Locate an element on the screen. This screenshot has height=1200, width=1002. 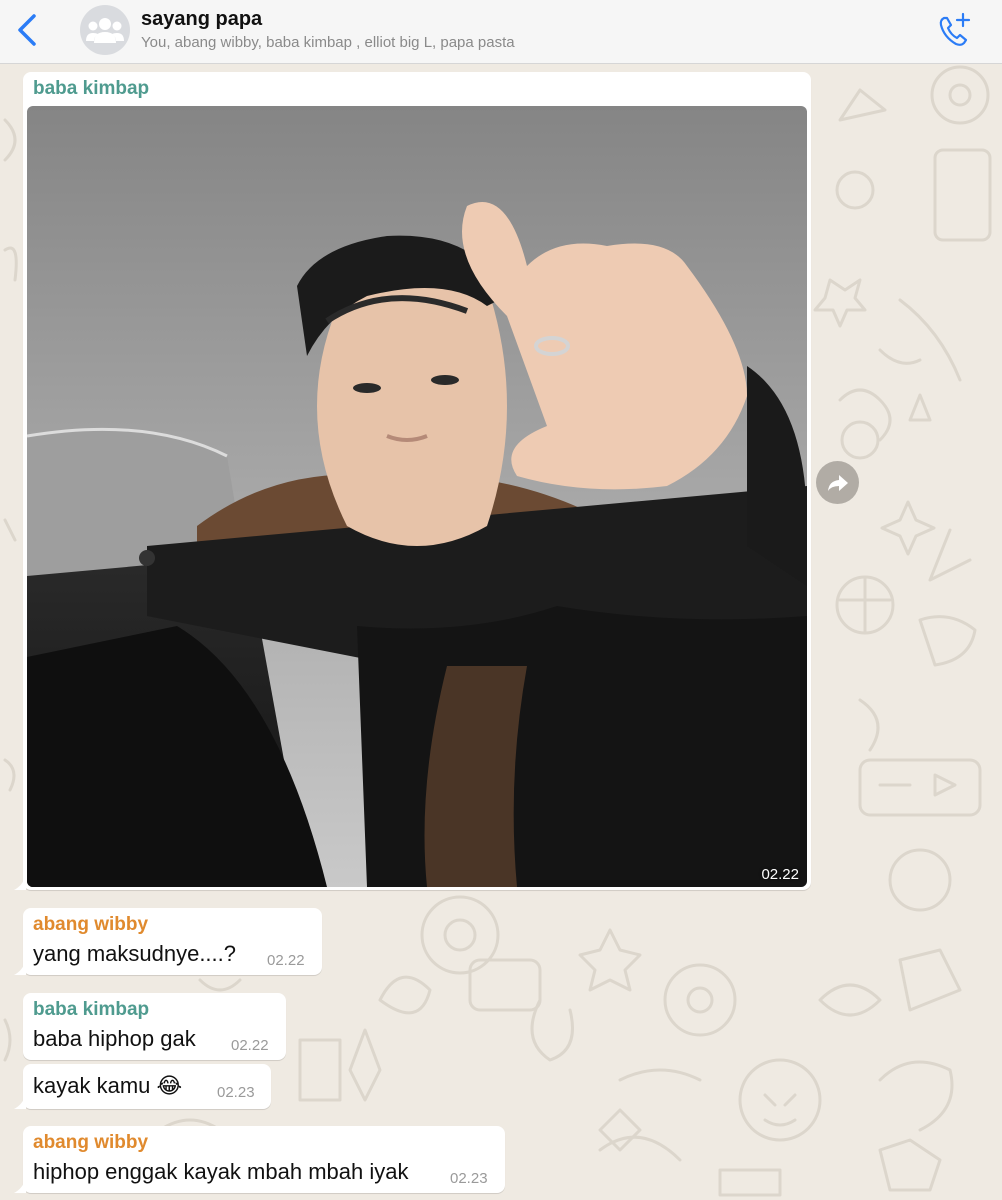
group-icon is located at coordinates (105, 30).